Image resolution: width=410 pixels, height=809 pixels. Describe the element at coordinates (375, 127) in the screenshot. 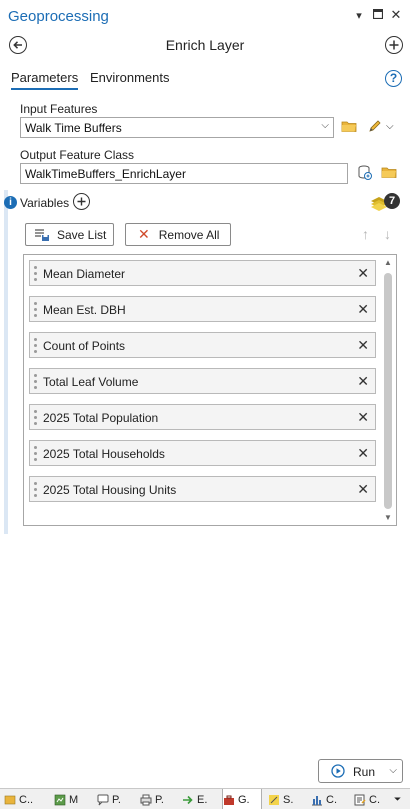

I see `edit-pencil-icon` at that location.